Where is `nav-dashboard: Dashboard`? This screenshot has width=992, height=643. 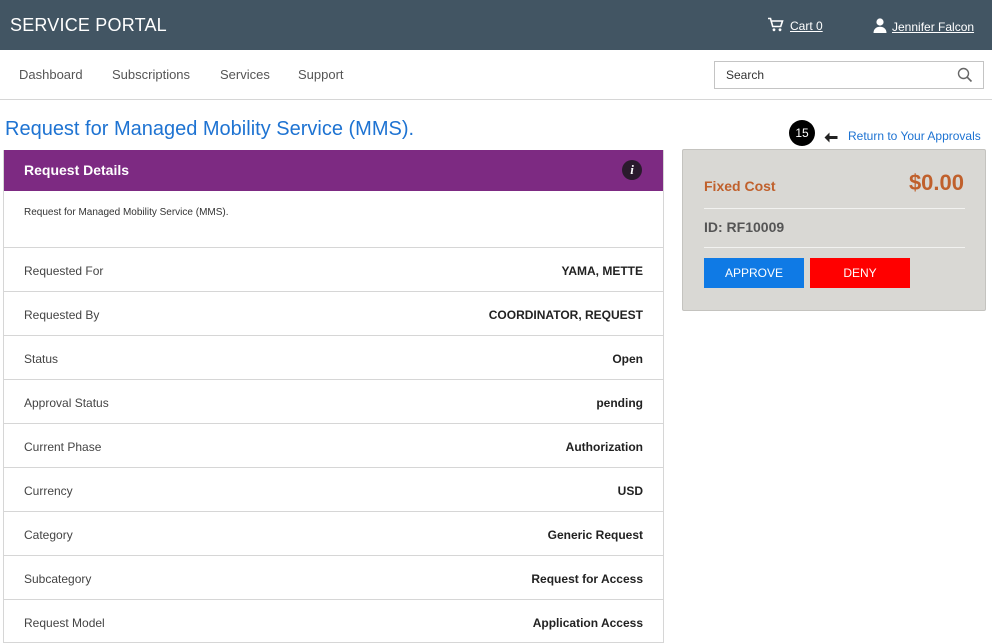
nav-dashboard: Dashboard is located at coordinates (51, 74).